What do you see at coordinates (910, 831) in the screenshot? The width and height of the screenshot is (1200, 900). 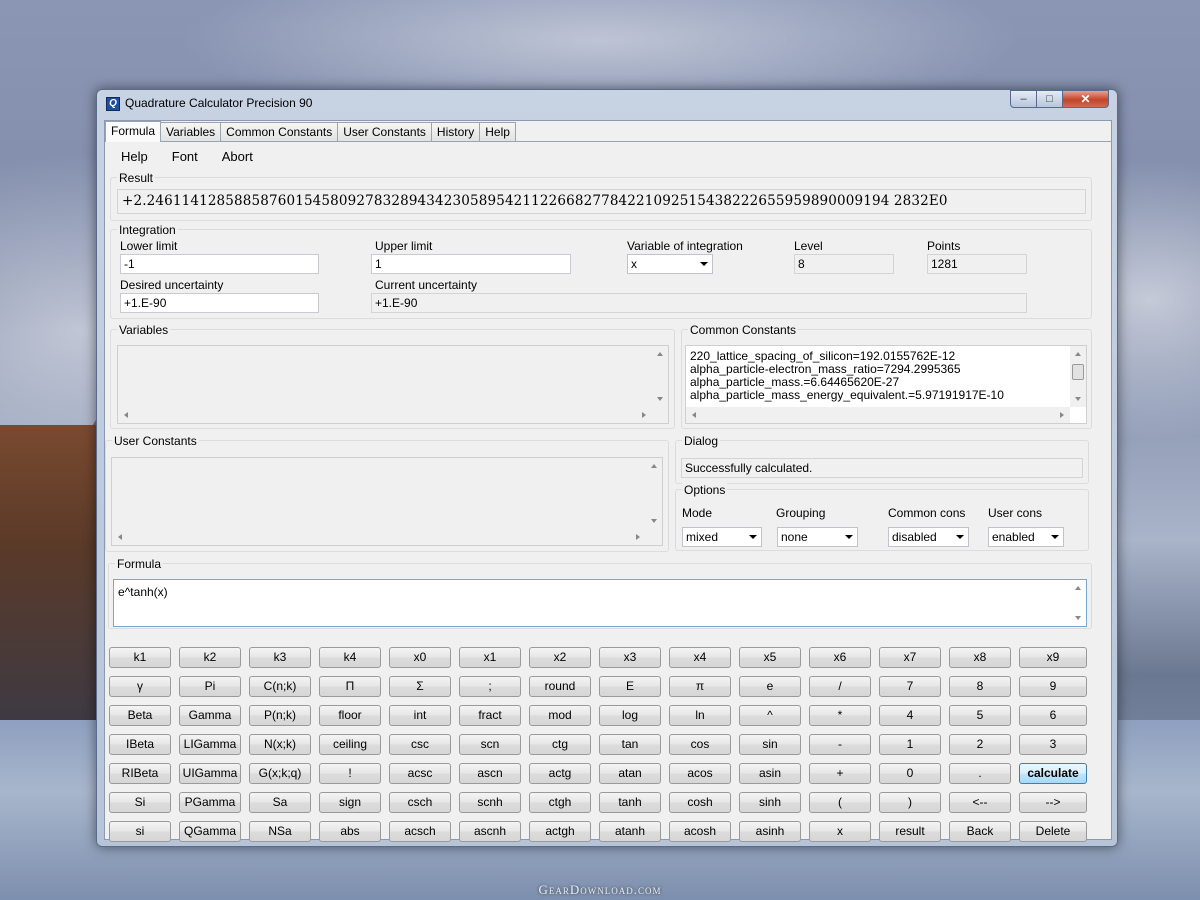 I see `key-button: result` at bounding box center [910, 831].